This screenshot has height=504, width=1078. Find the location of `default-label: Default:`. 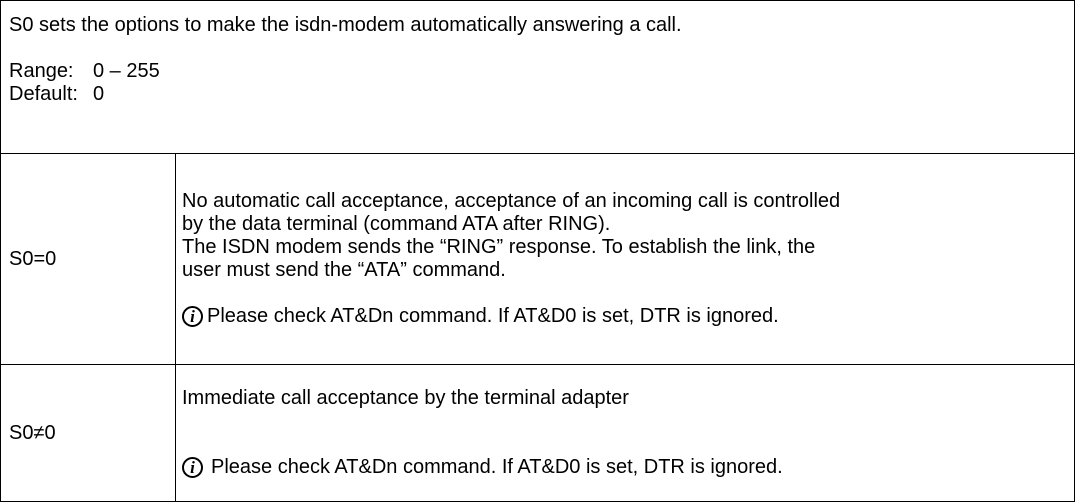

default-label: Default: is located at coordinates (43, 94).